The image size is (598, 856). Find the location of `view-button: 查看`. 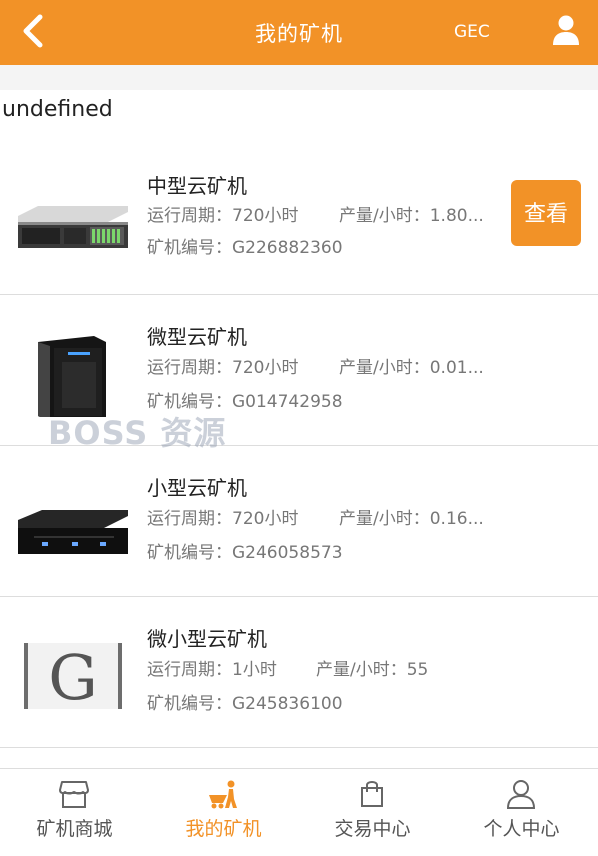

view-button: 查看 is located at coordinates (546, 213).